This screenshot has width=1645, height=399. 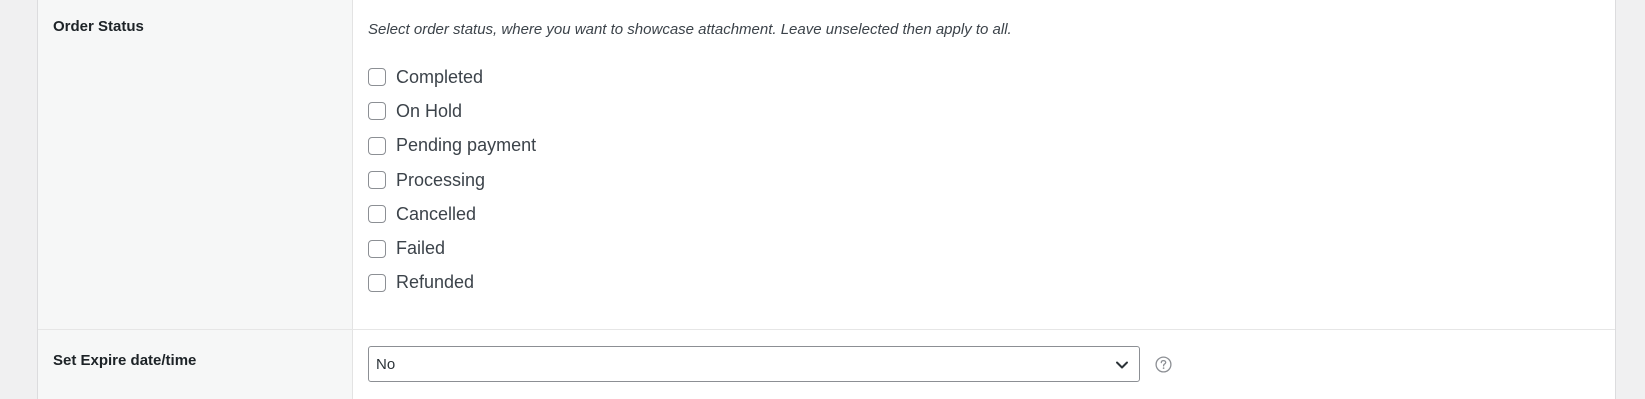 What do you see at coordinates (452, 248) in the screenshot?
I see `checkbox-item-failed: Failed` at bounding box center [452, 248].